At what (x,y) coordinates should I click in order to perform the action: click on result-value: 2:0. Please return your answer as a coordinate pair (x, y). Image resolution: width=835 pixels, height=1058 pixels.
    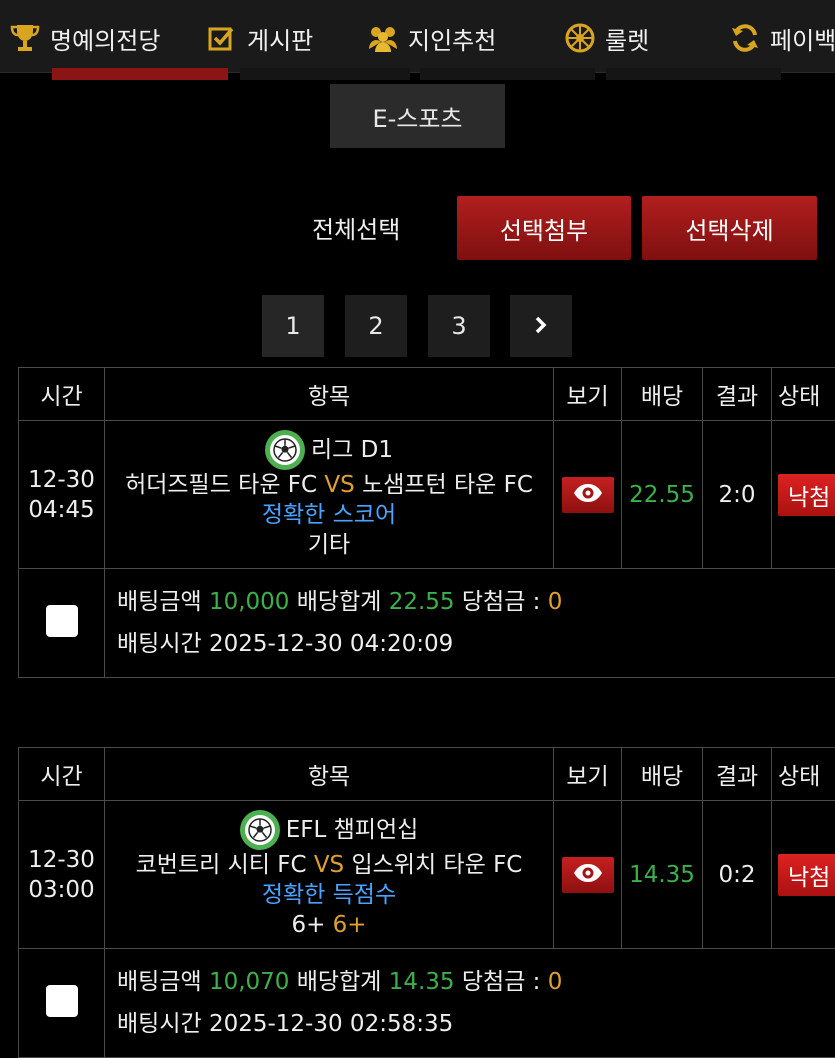
    Looking at the image, I should click on (737, 495).